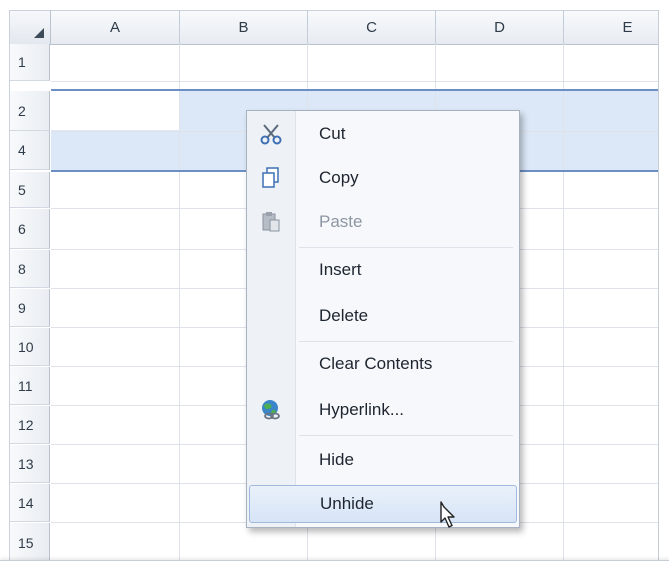  Describe the element at coordinates (344, 315) in the screenshot. I see `menu-item-label: Delete` at that location.